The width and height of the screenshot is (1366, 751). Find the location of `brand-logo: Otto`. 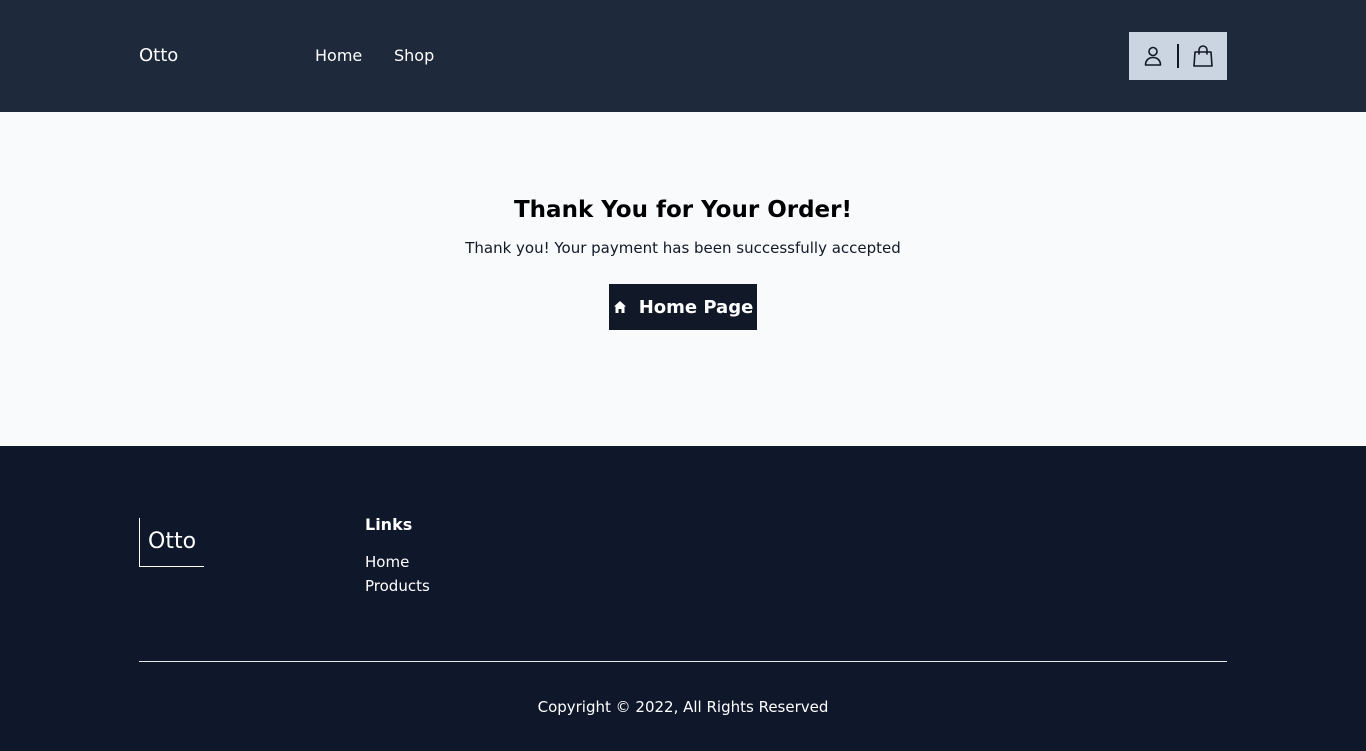

brand-logo: Otto is located at coordinates (158, 56).